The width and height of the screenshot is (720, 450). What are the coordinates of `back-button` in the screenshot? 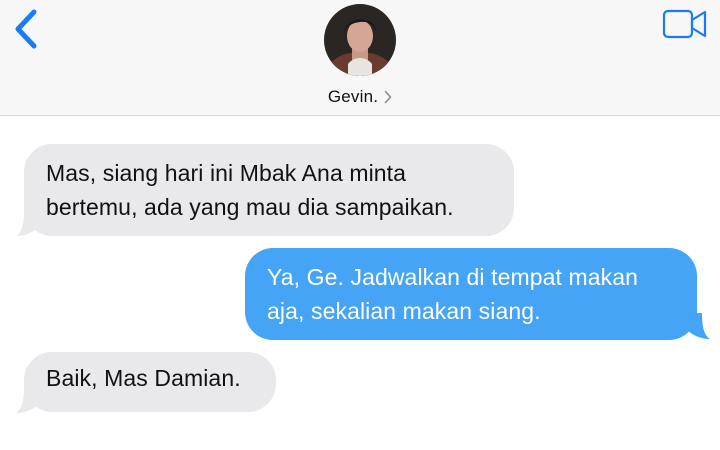 It's located at (26, 30).